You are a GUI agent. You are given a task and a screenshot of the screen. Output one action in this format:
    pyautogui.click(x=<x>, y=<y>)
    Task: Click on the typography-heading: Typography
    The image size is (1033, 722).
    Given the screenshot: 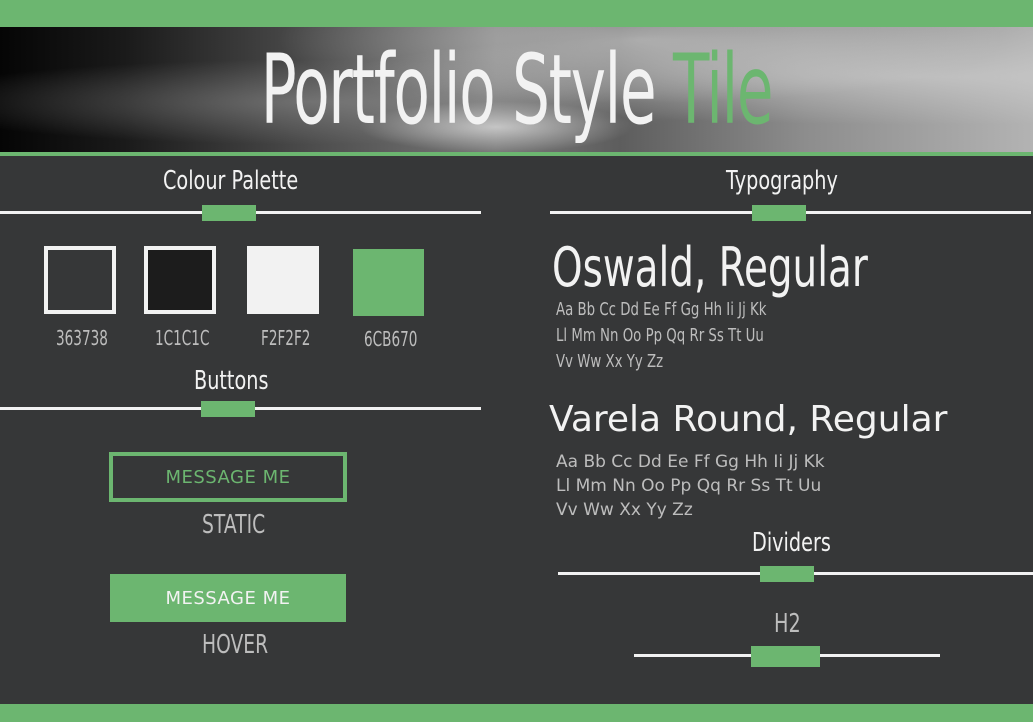 What is the action you would take?
    pyautogui.click(x=782, y=181)
    